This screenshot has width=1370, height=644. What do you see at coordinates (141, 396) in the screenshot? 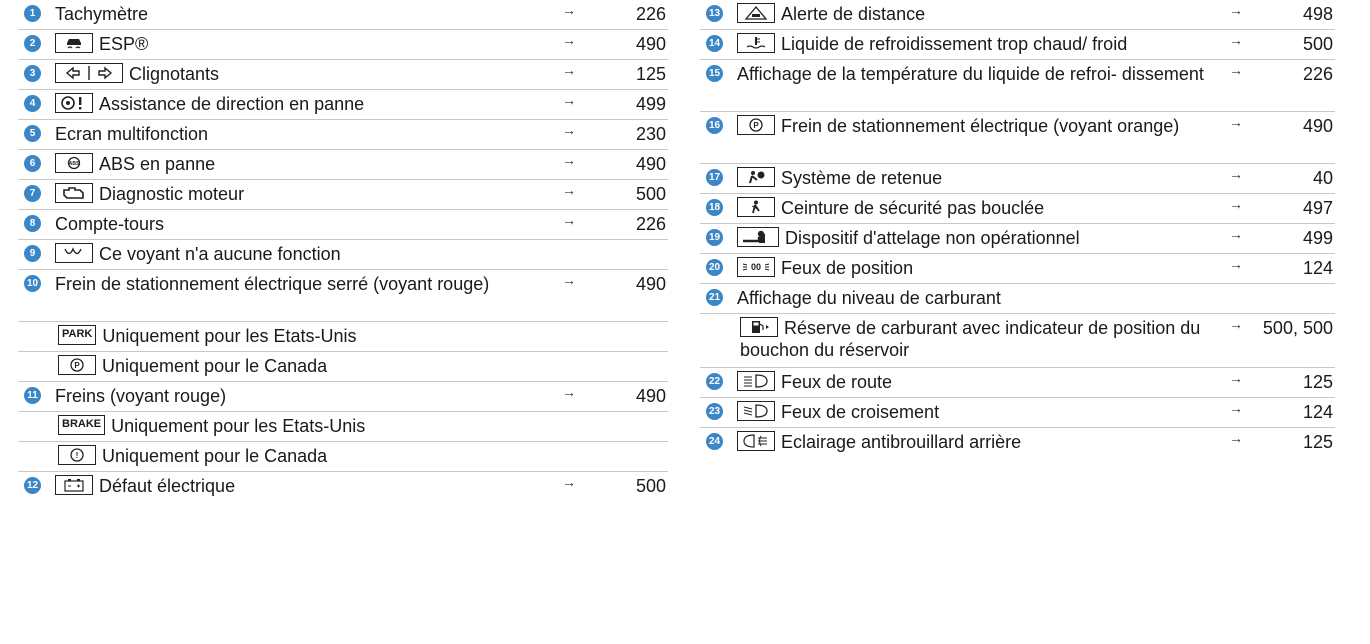
I see `legend-label: Freins (voyant rouge)` at bounding box center [141, 396].